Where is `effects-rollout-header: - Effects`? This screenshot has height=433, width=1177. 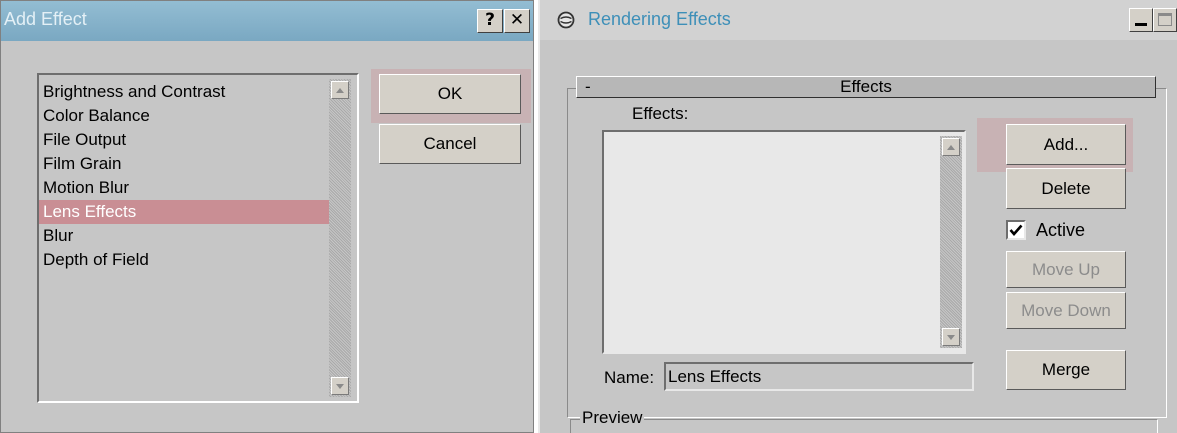
effects-rollout-header: - Effects is located at coordinates (866, 87).